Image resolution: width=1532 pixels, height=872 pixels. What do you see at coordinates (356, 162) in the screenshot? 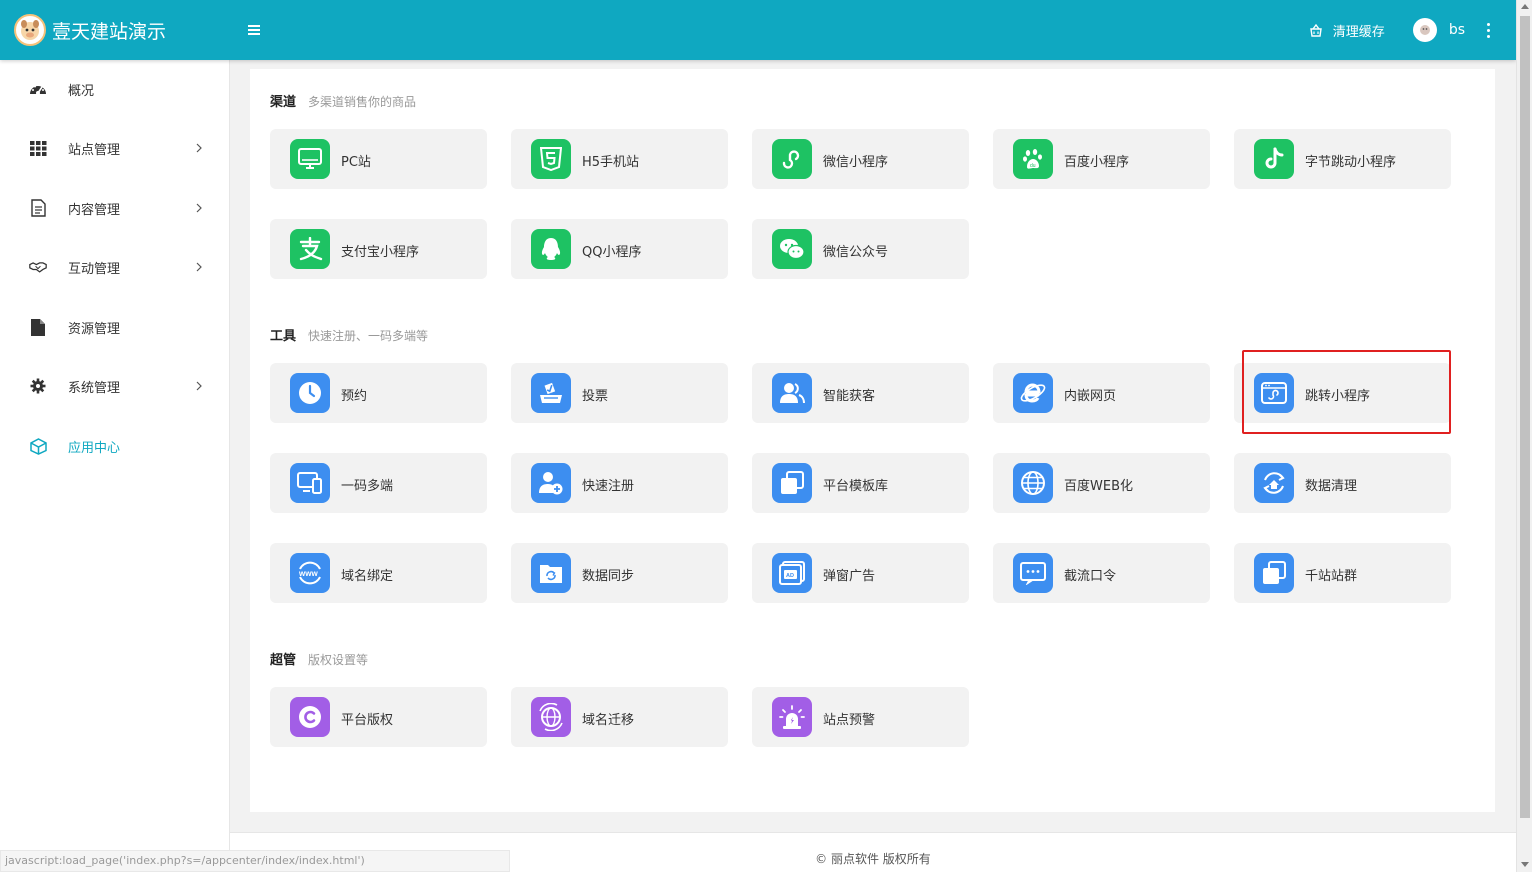
I see `app-card-label: PC站` at bounding box center [356, 162].